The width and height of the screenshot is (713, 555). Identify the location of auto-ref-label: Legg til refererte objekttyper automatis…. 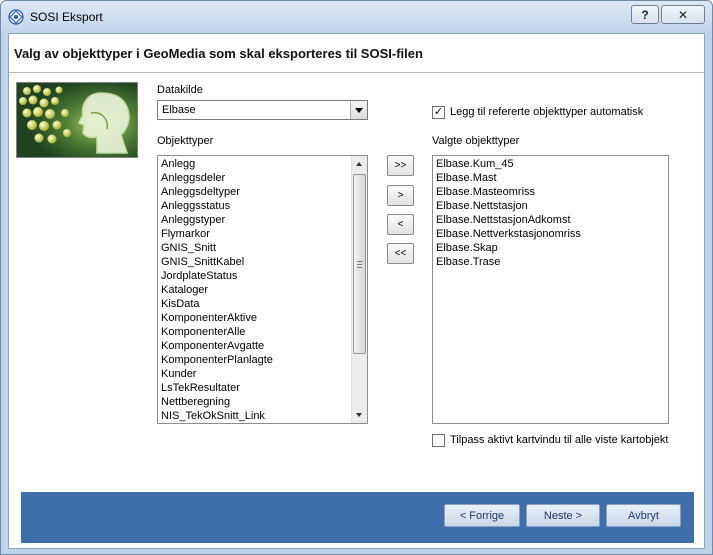
(547, 112).